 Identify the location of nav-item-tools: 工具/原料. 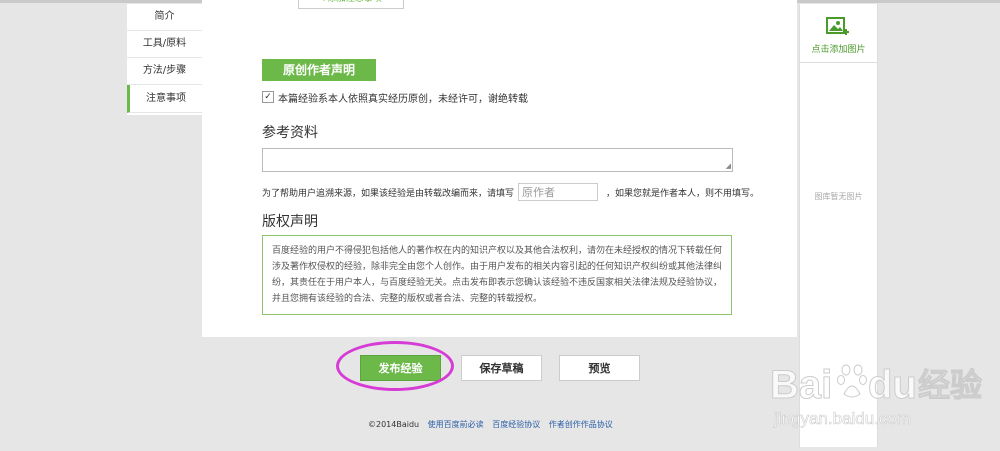
(164, 44).